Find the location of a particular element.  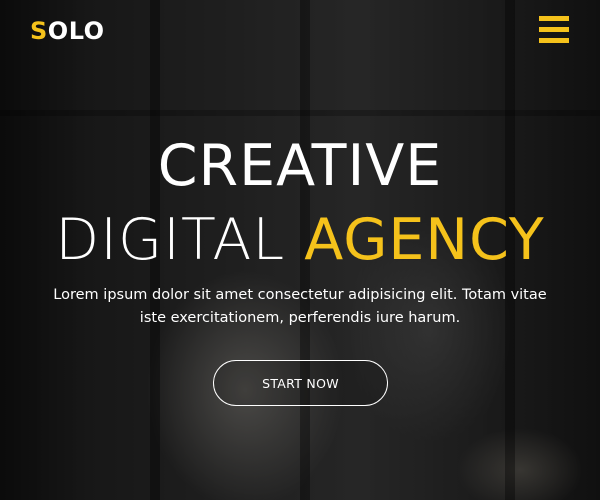

hero-title-digital: DIGITAL is located at coordinates (180, 240).